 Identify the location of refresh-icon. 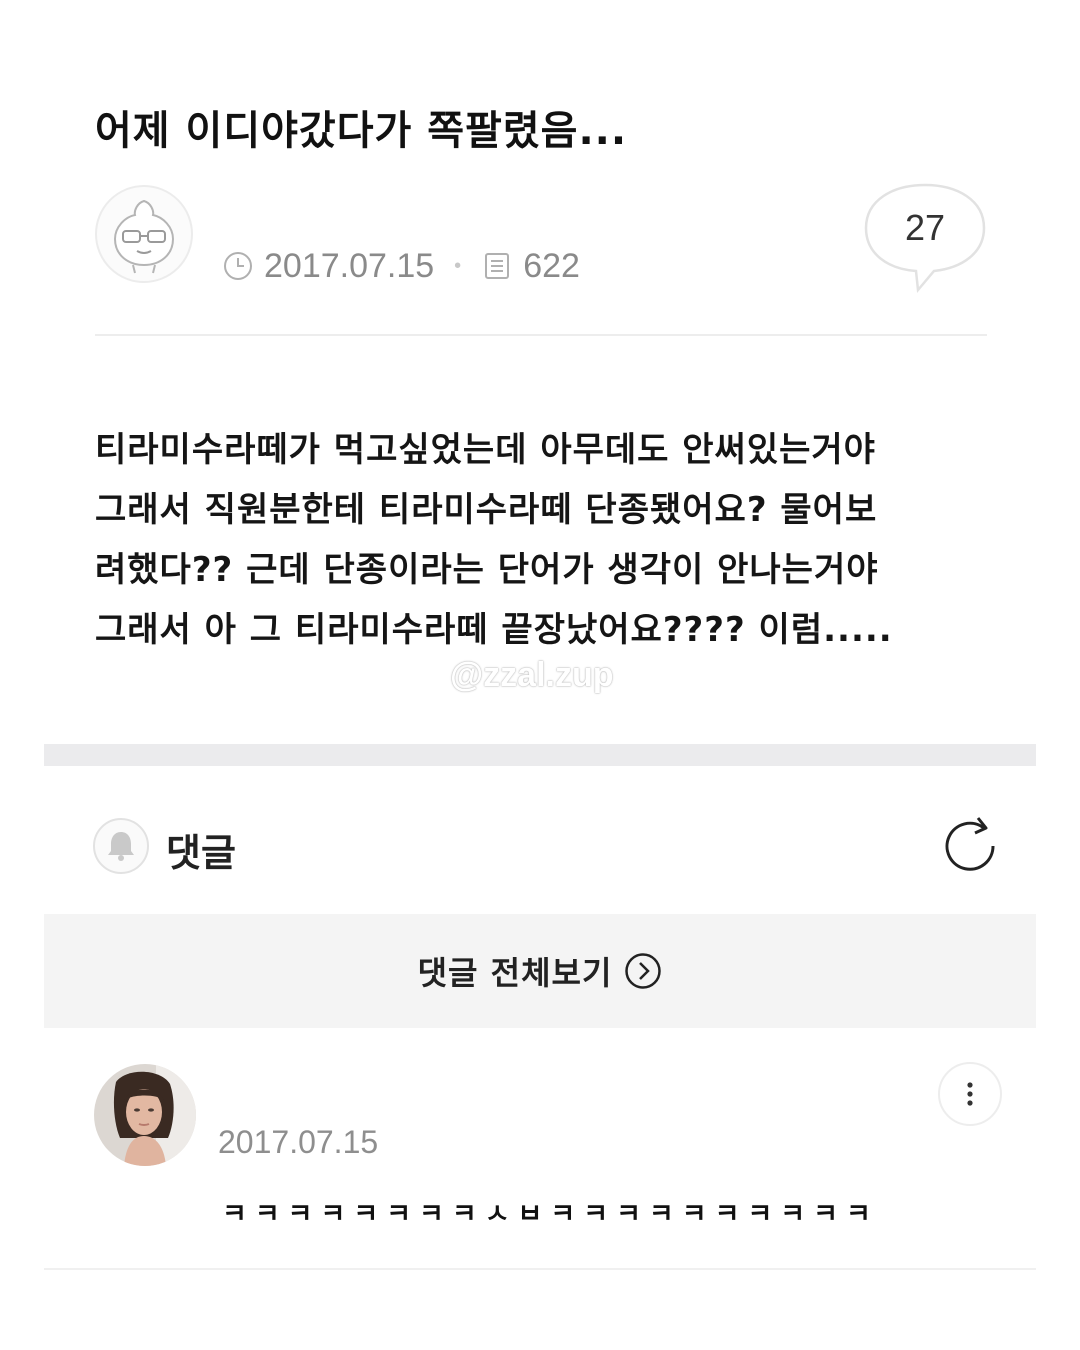
(970, 844).